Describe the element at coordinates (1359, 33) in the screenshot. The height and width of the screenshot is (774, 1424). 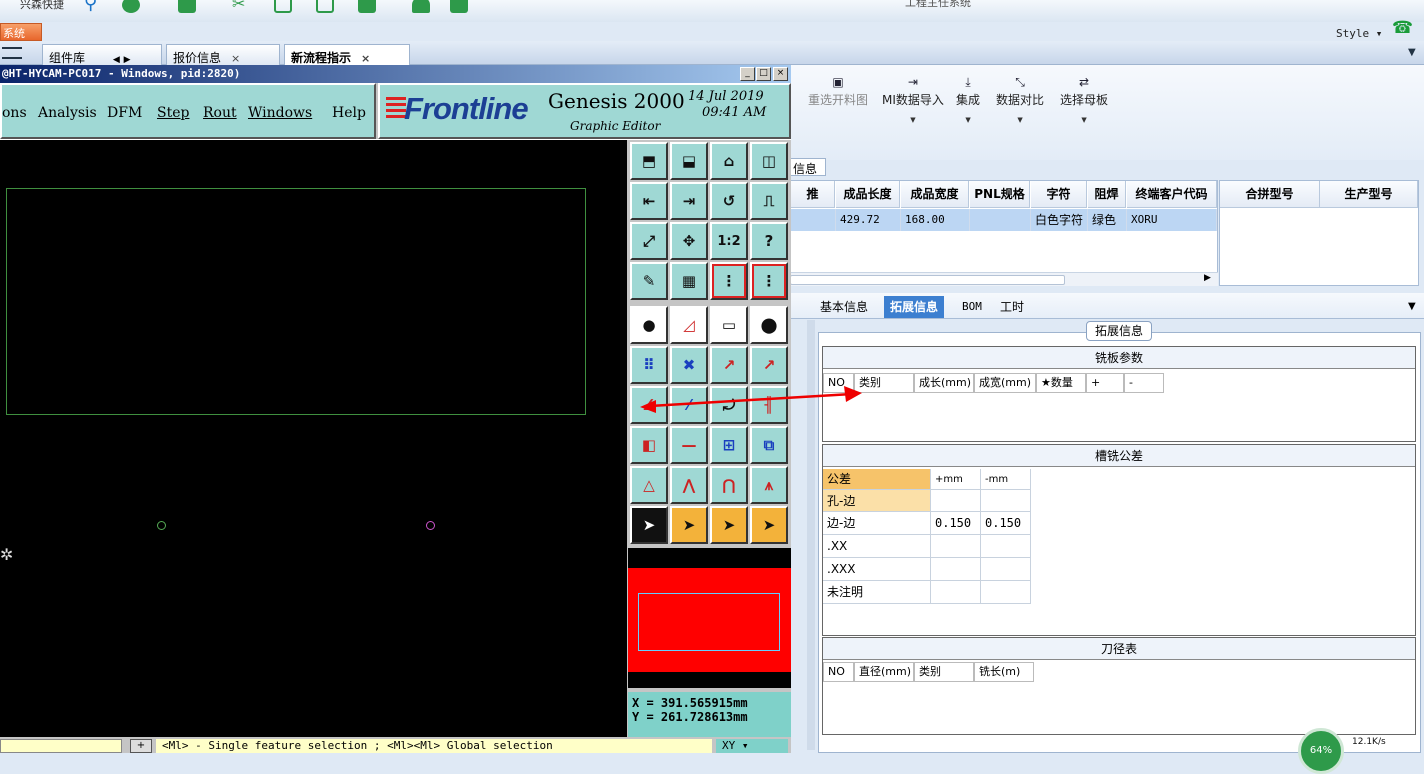
I see `style-dropdown: Style ▾` at that location.